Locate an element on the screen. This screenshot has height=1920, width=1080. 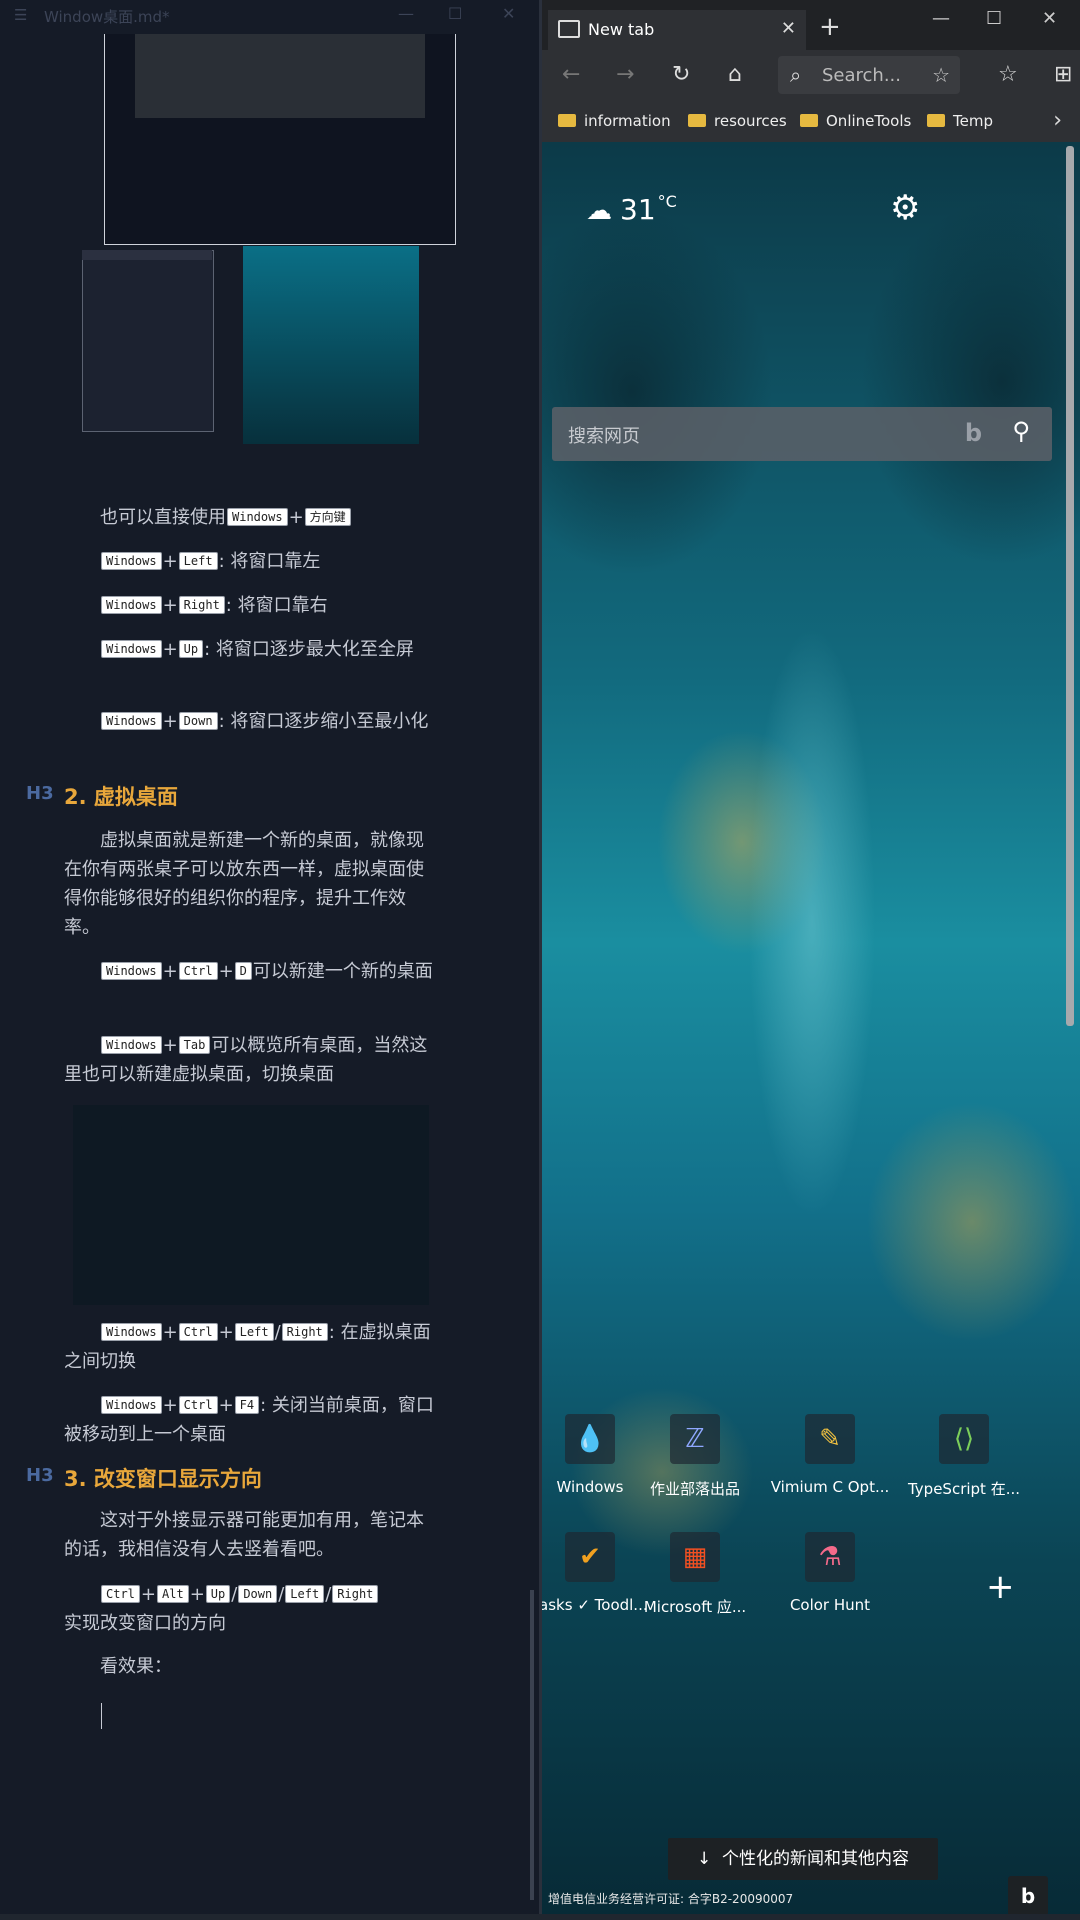
personalized-news-button: ↓ 个性化的新闻和其他内容 is located at coordinates (803, 1859).